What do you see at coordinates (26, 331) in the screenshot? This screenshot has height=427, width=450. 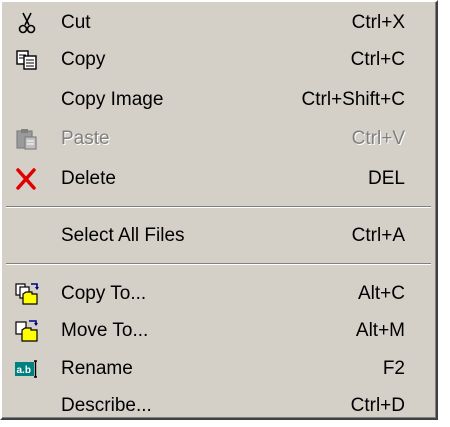 I see `move-to-folder-icon` at bounding box center [26, 331].